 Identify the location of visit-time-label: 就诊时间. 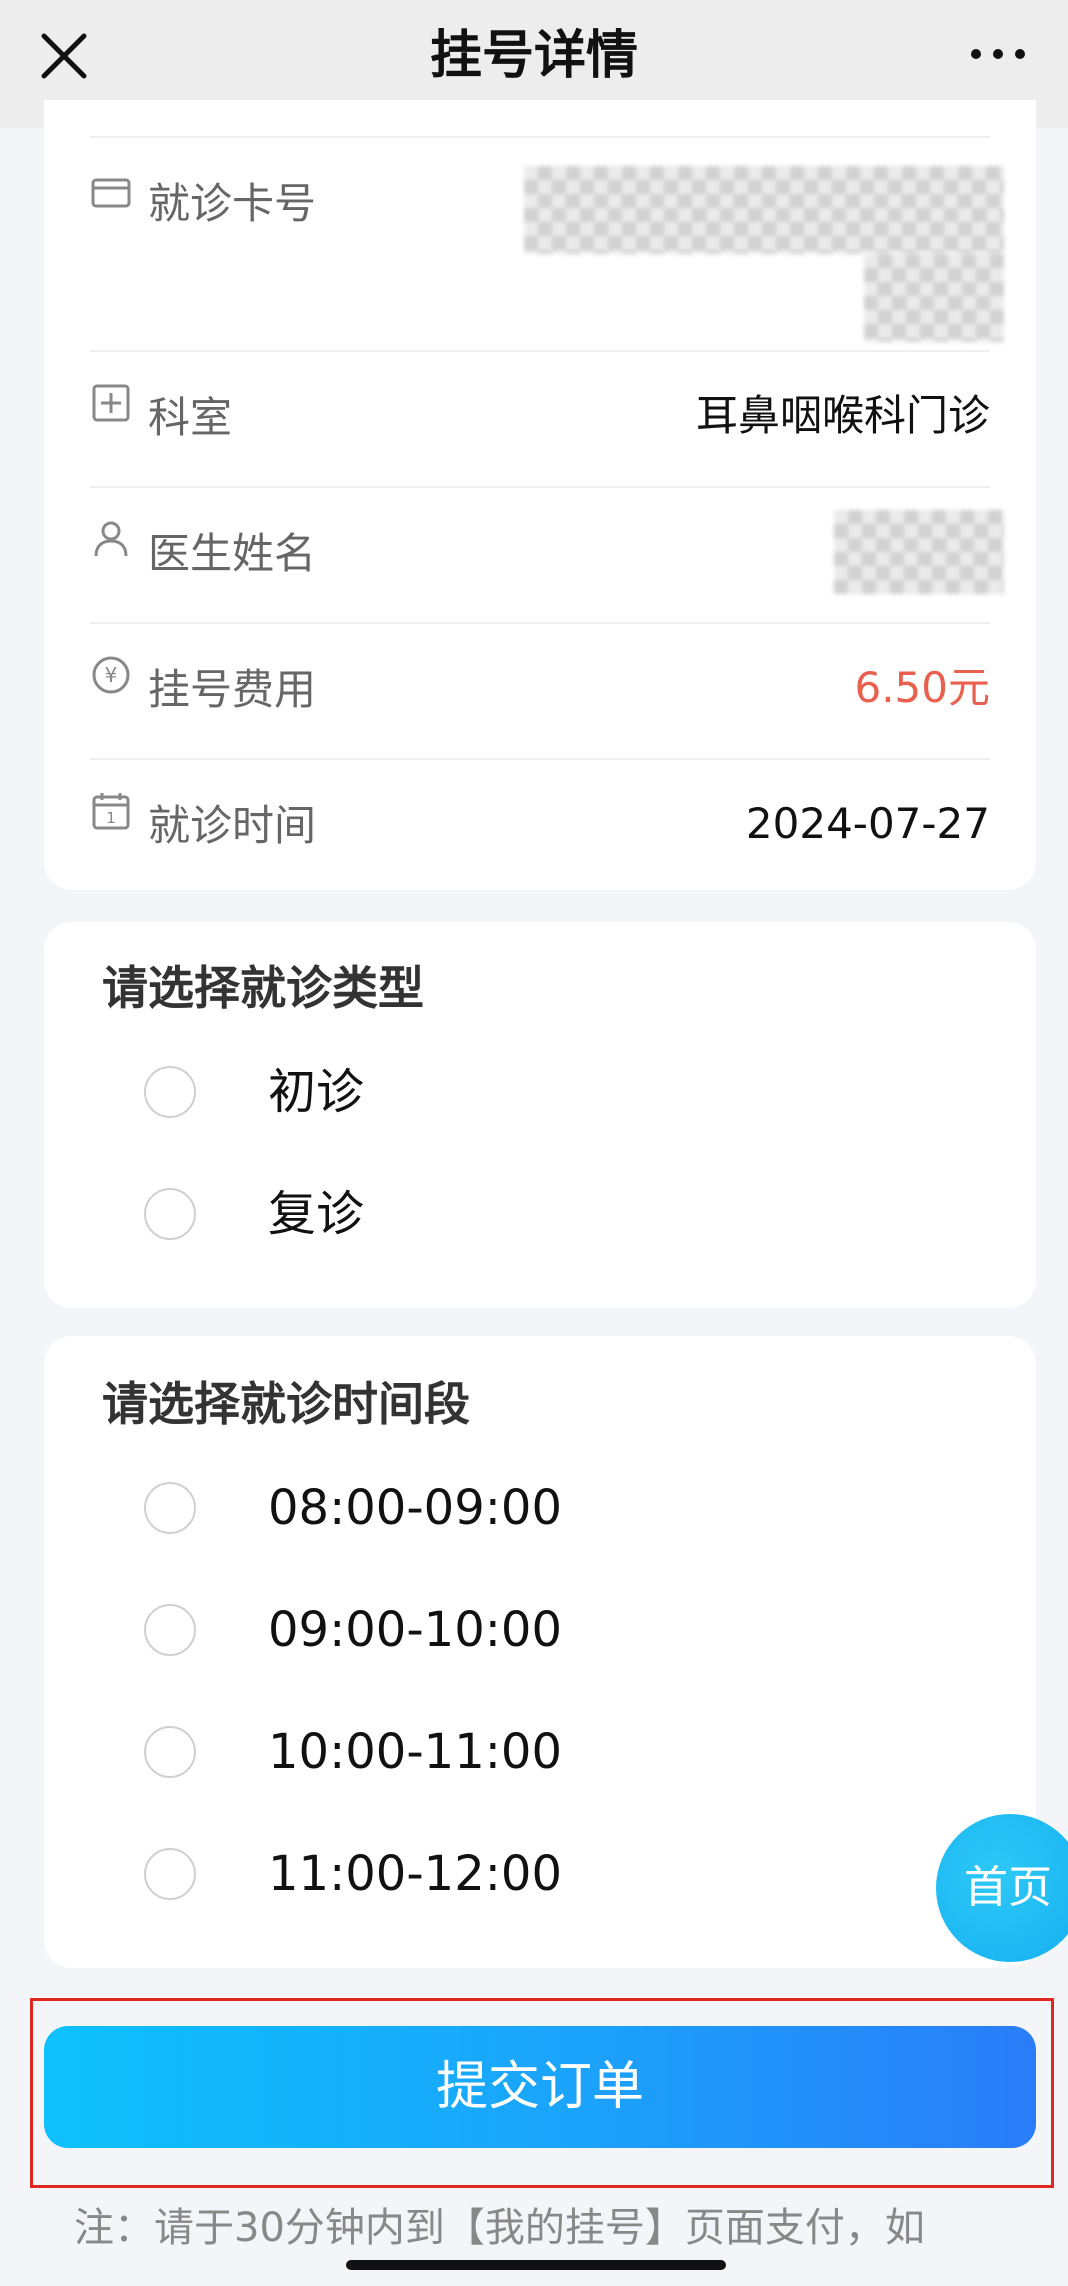
(232, 825).